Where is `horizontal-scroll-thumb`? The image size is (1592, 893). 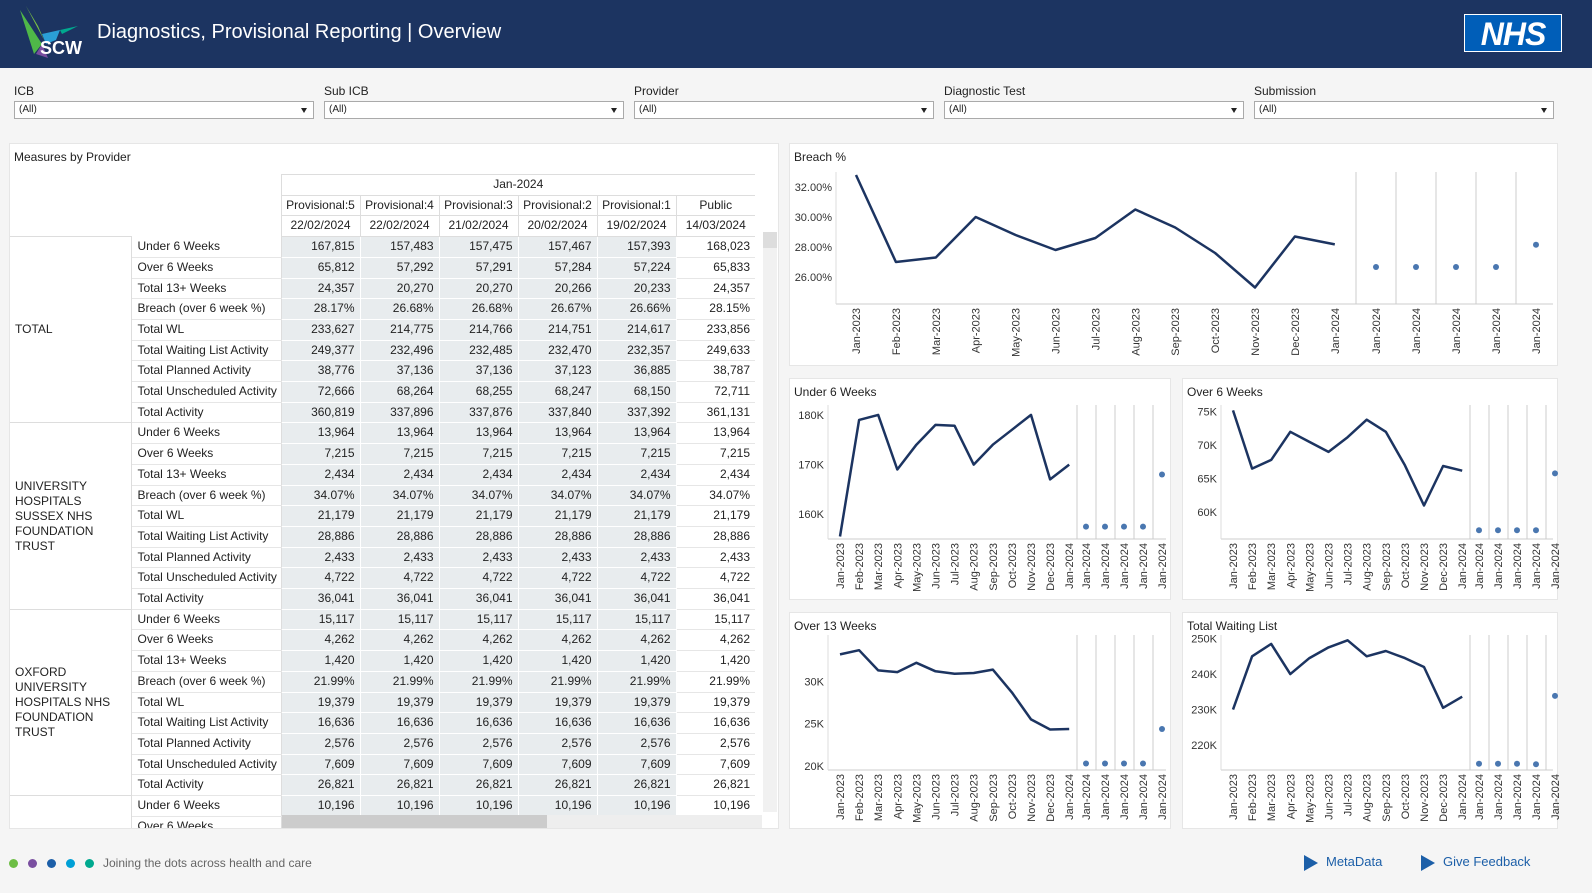 horizontal-scroll-thumb is located at coordinates (414, 821).